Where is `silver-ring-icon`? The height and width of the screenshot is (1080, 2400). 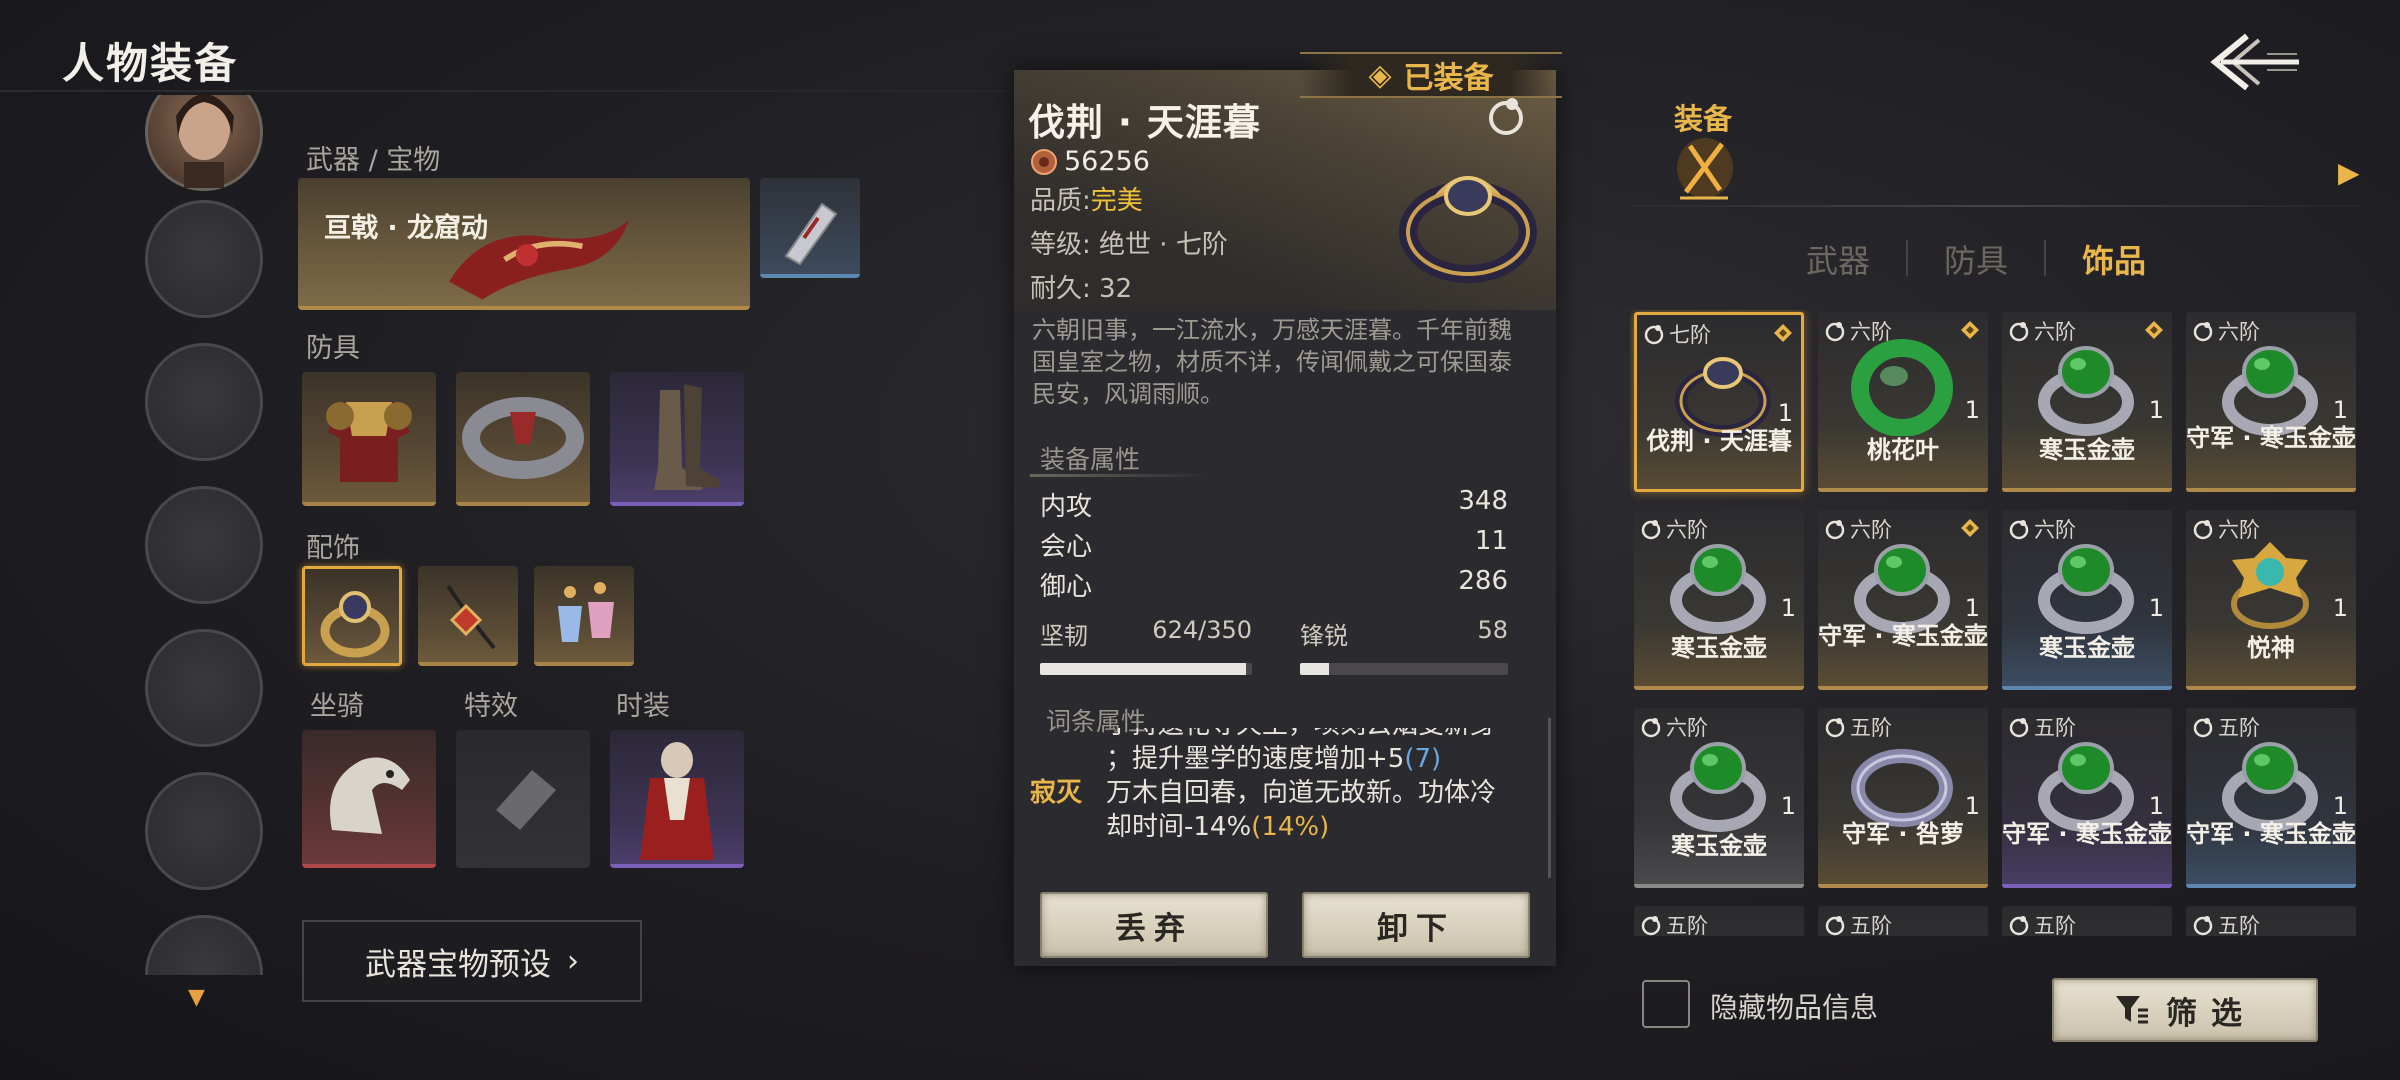
silver-ring-icon is located at coordinates (1902, 788).